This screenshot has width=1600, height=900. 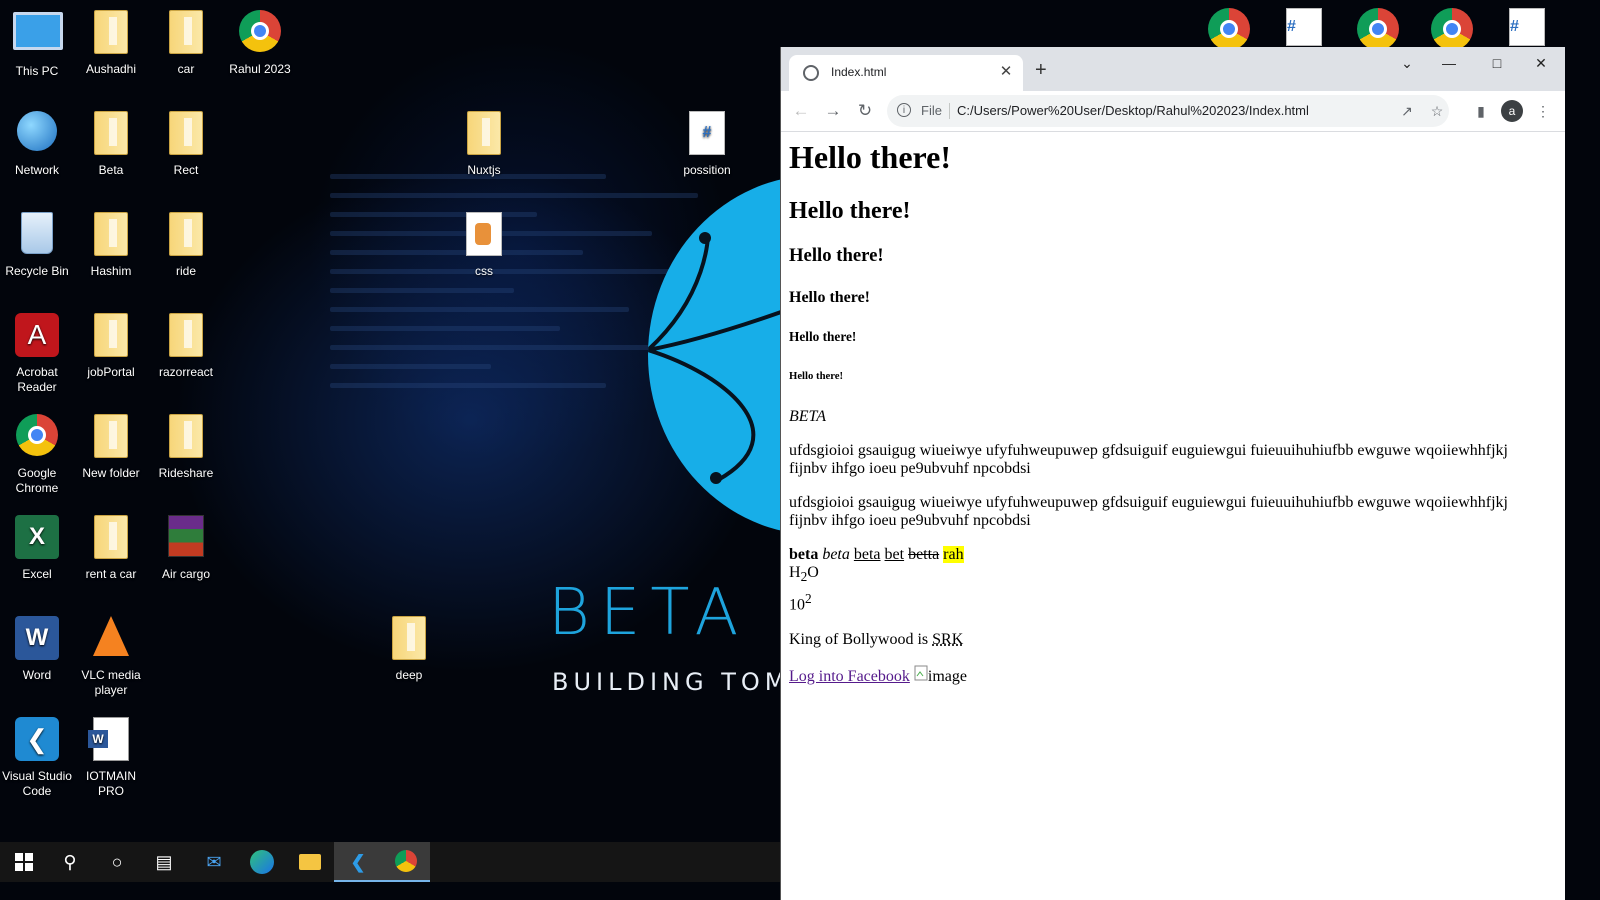 I want to click on desktop-icon-vlc: VLC media player, so click(x=111, y=654).